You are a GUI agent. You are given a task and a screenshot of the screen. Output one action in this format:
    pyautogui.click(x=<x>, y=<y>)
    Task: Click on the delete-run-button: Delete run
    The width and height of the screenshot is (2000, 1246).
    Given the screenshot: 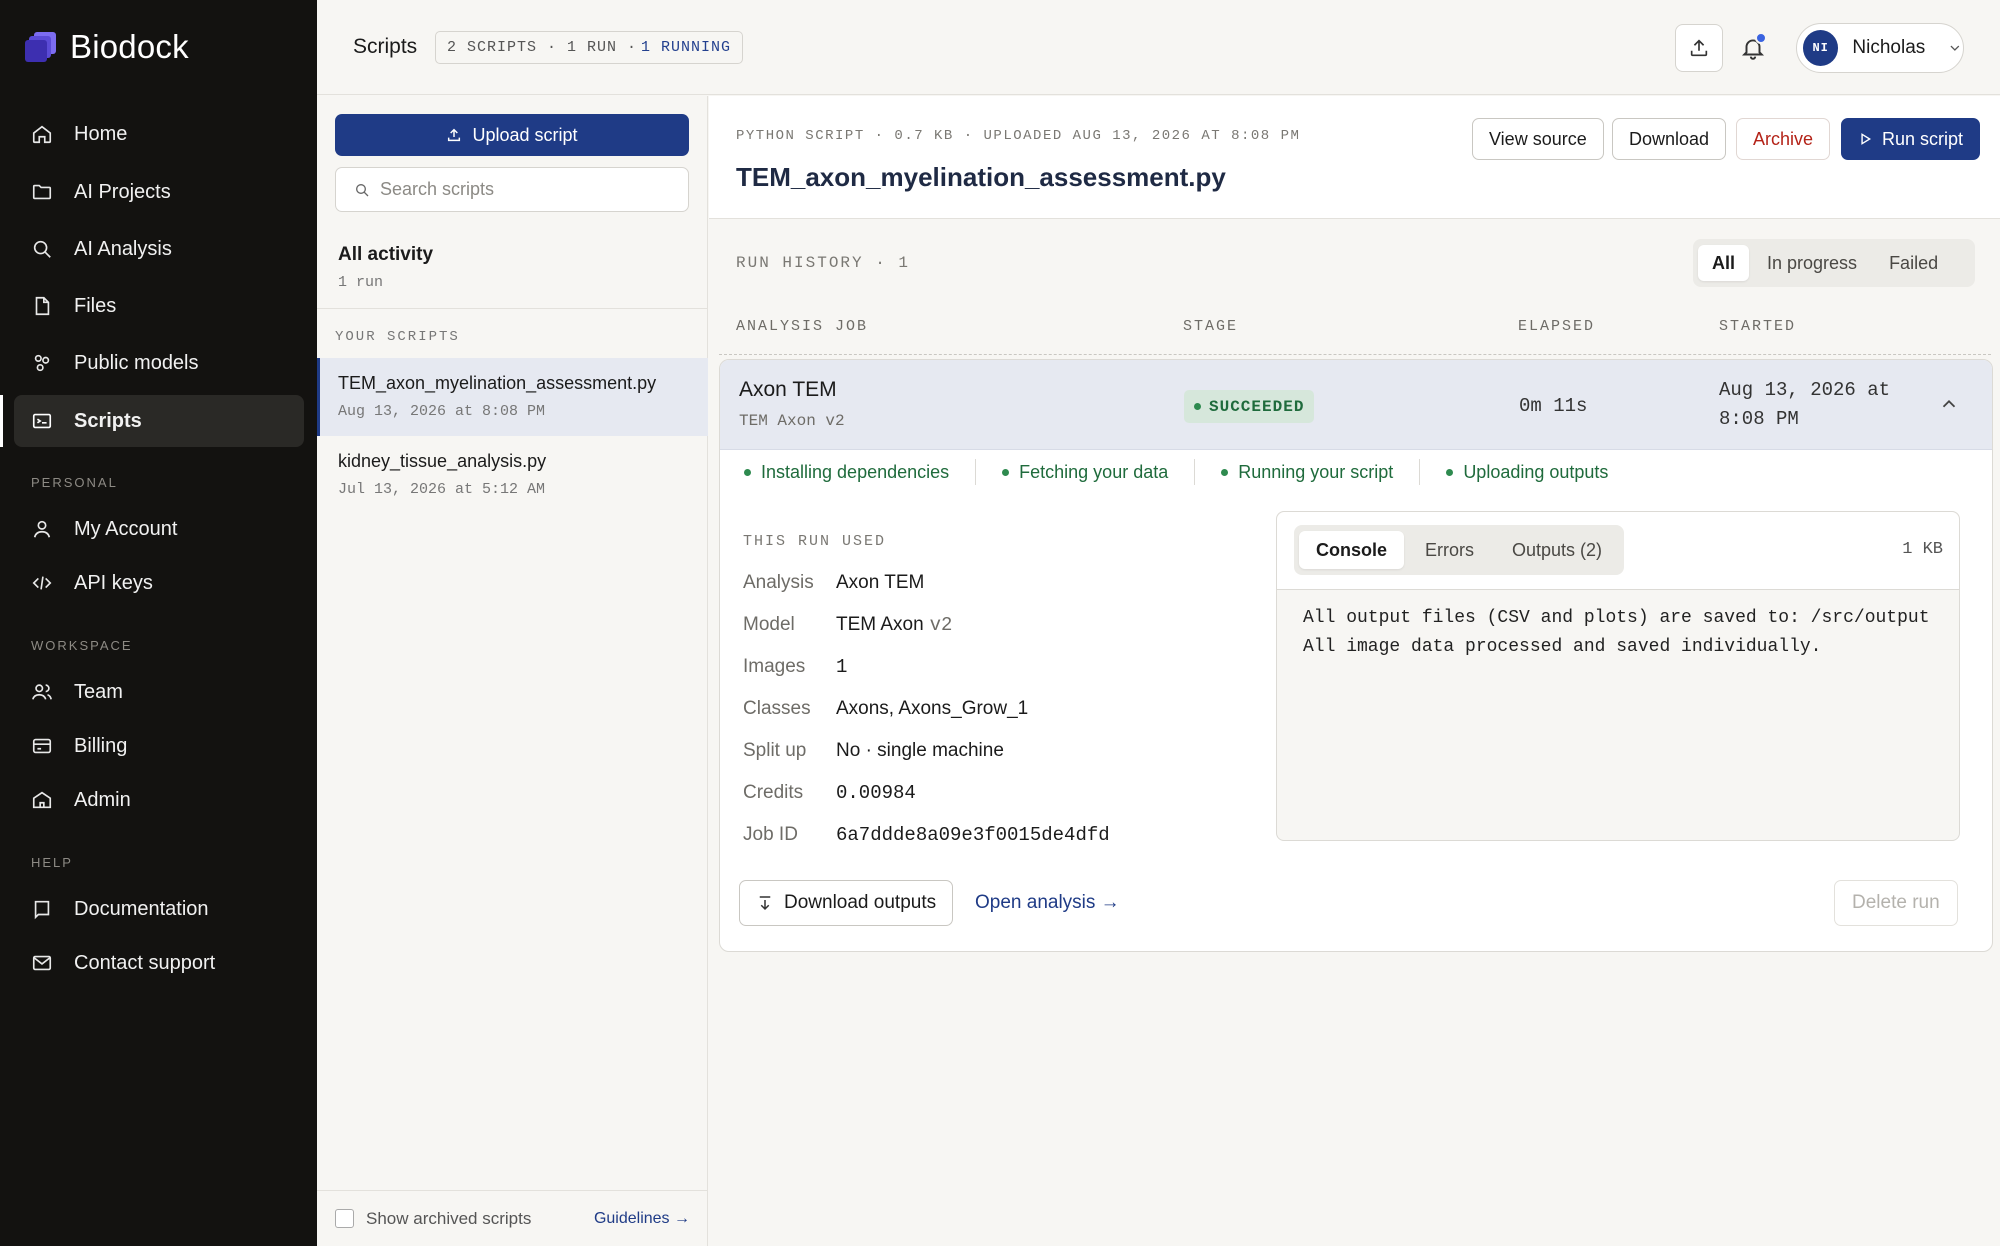 What is the action you would take?
    pyautogui.click(x=1896, y=903)
    